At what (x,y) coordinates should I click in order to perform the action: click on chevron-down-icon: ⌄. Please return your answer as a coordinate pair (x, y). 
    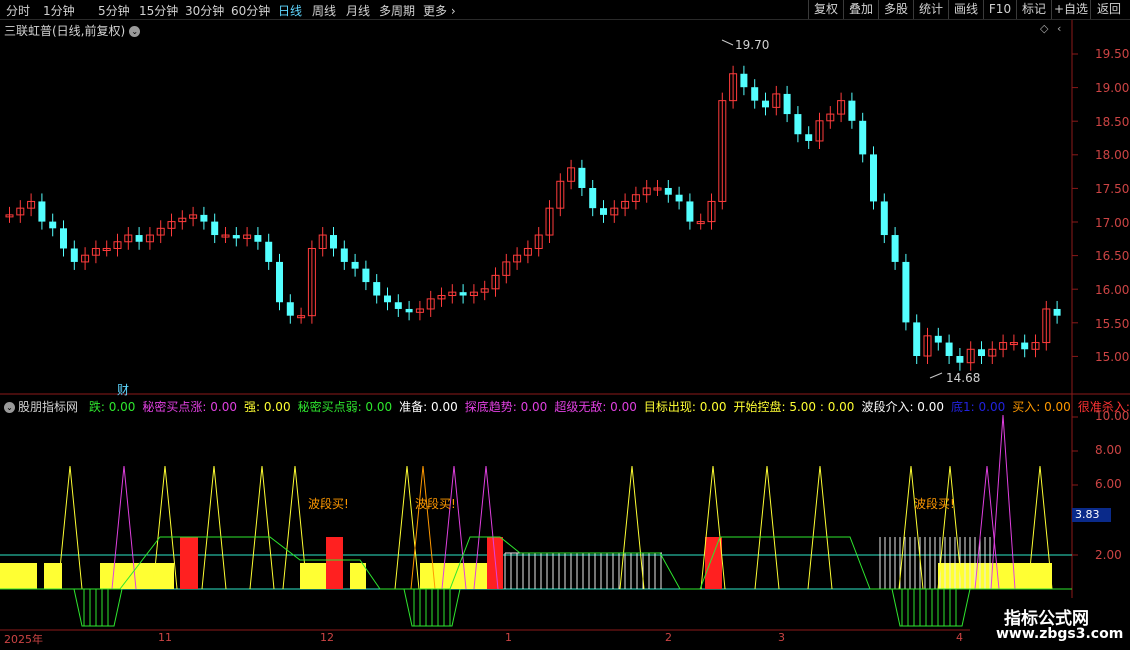
    Looking at the image, I should click on (9, 407).